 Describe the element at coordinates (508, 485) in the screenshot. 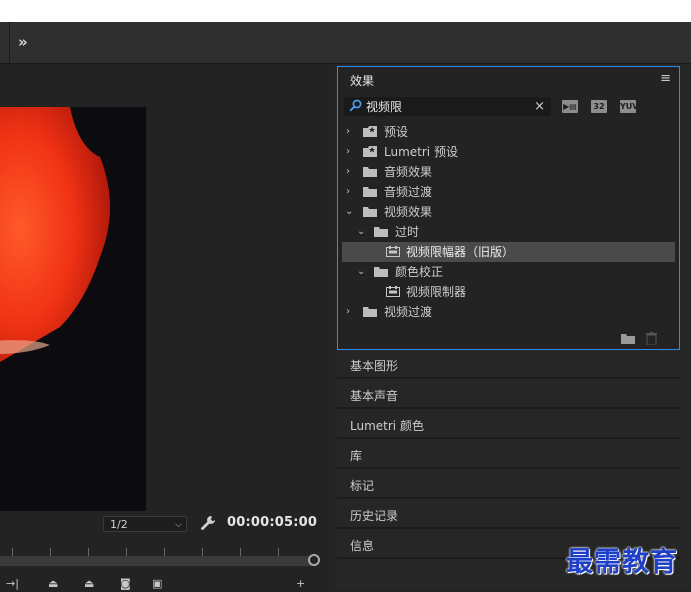

I see `panel-tab-markers: 标记` at that location.